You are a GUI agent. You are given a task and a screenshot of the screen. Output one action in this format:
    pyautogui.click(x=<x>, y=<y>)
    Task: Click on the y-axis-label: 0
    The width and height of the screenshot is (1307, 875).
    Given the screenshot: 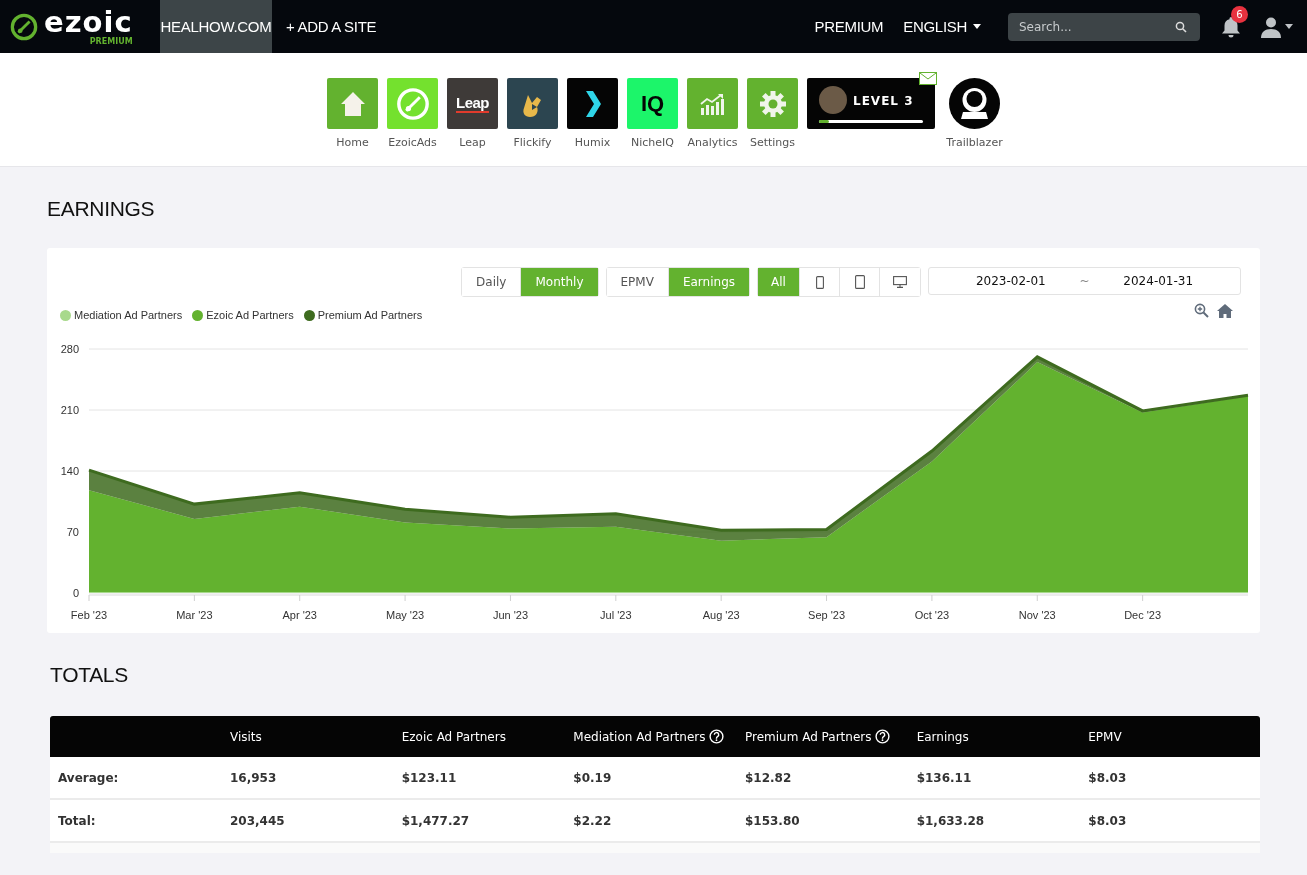 What is the action you would take?
    pyautogui.click(x=75, y=593)
    